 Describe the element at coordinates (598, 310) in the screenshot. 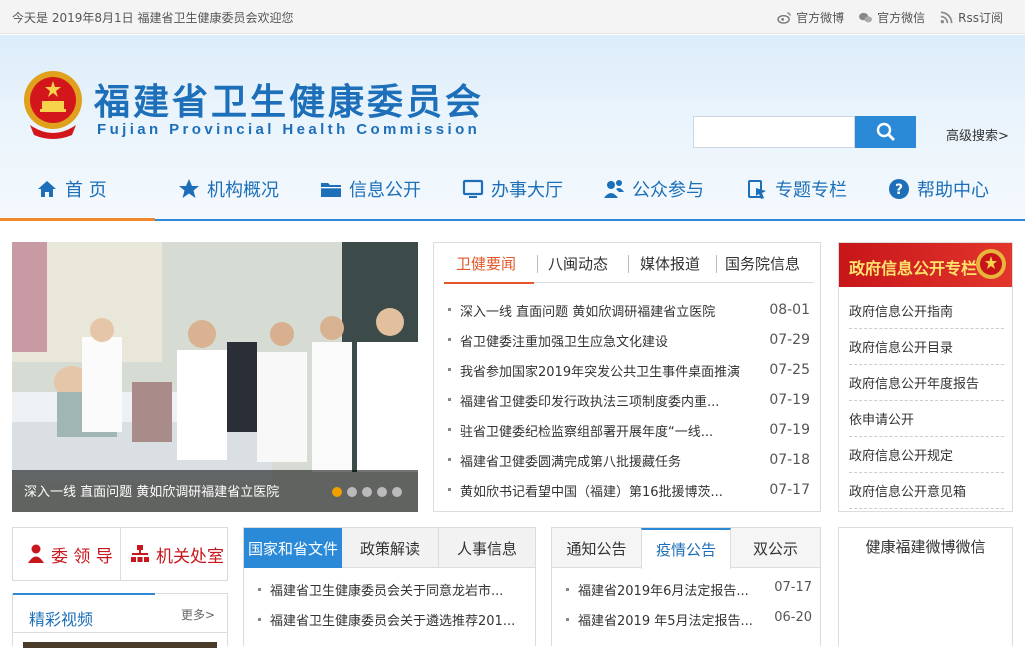

I see `news-title: 深入一线 直面问题 黄如欣调研福建省立医院` at that location.